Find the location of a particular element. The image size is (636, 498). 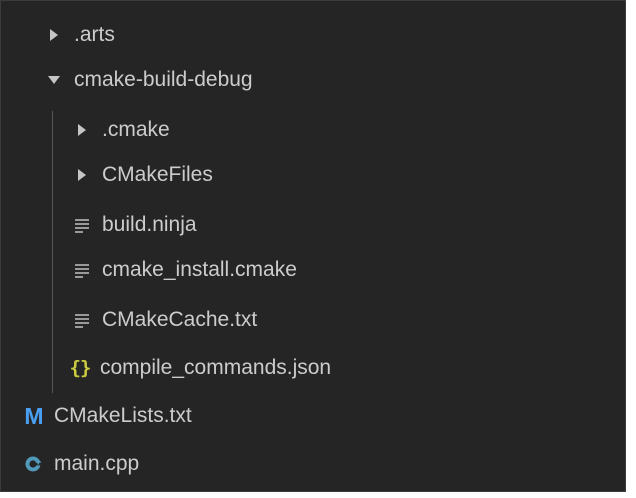

tree-item-arts: .arts is located at coordinates (313, 35).